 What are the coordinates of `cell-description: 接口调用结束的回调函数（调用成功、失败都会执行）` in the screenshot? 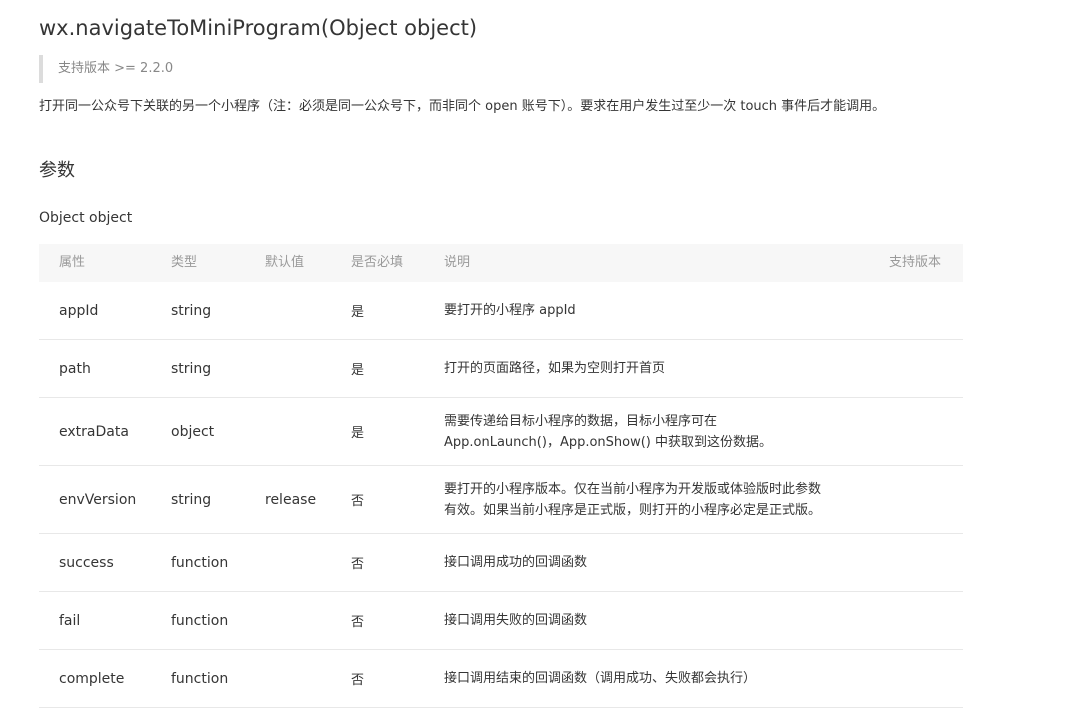 It's located at (649, 678).